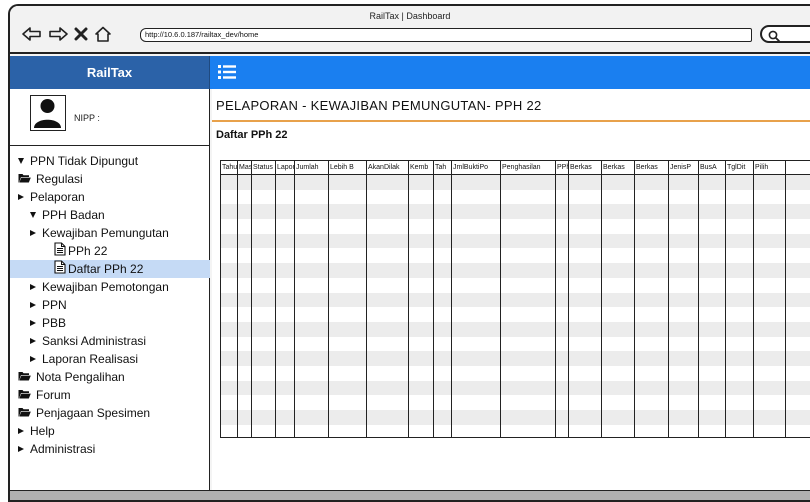 This screenshot has width=810, height=502. What do you see at coordinates (388, 167) in the screenshot?
I see `column-header: AkanDilak` at bounding box center [388, 167].